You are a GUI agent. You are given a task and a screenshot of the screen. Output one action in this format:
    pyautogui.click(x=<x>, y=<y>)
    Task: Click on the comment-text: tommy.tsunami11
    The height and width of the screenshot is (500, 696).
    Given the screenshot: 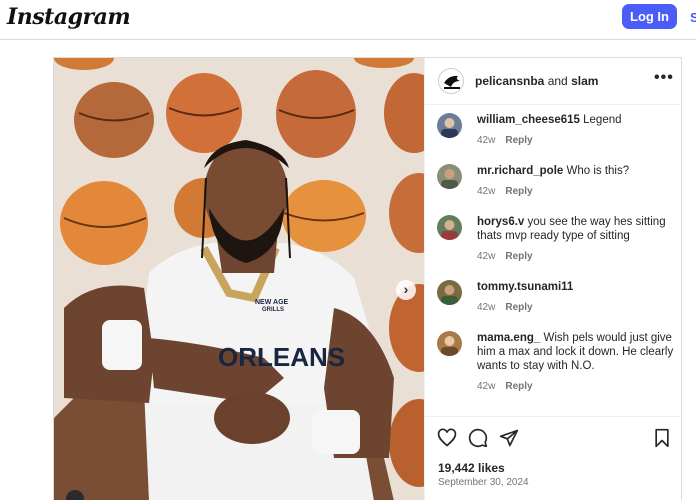 What is the action you would take?
    pyautogui.click(x=577, y=287)
    